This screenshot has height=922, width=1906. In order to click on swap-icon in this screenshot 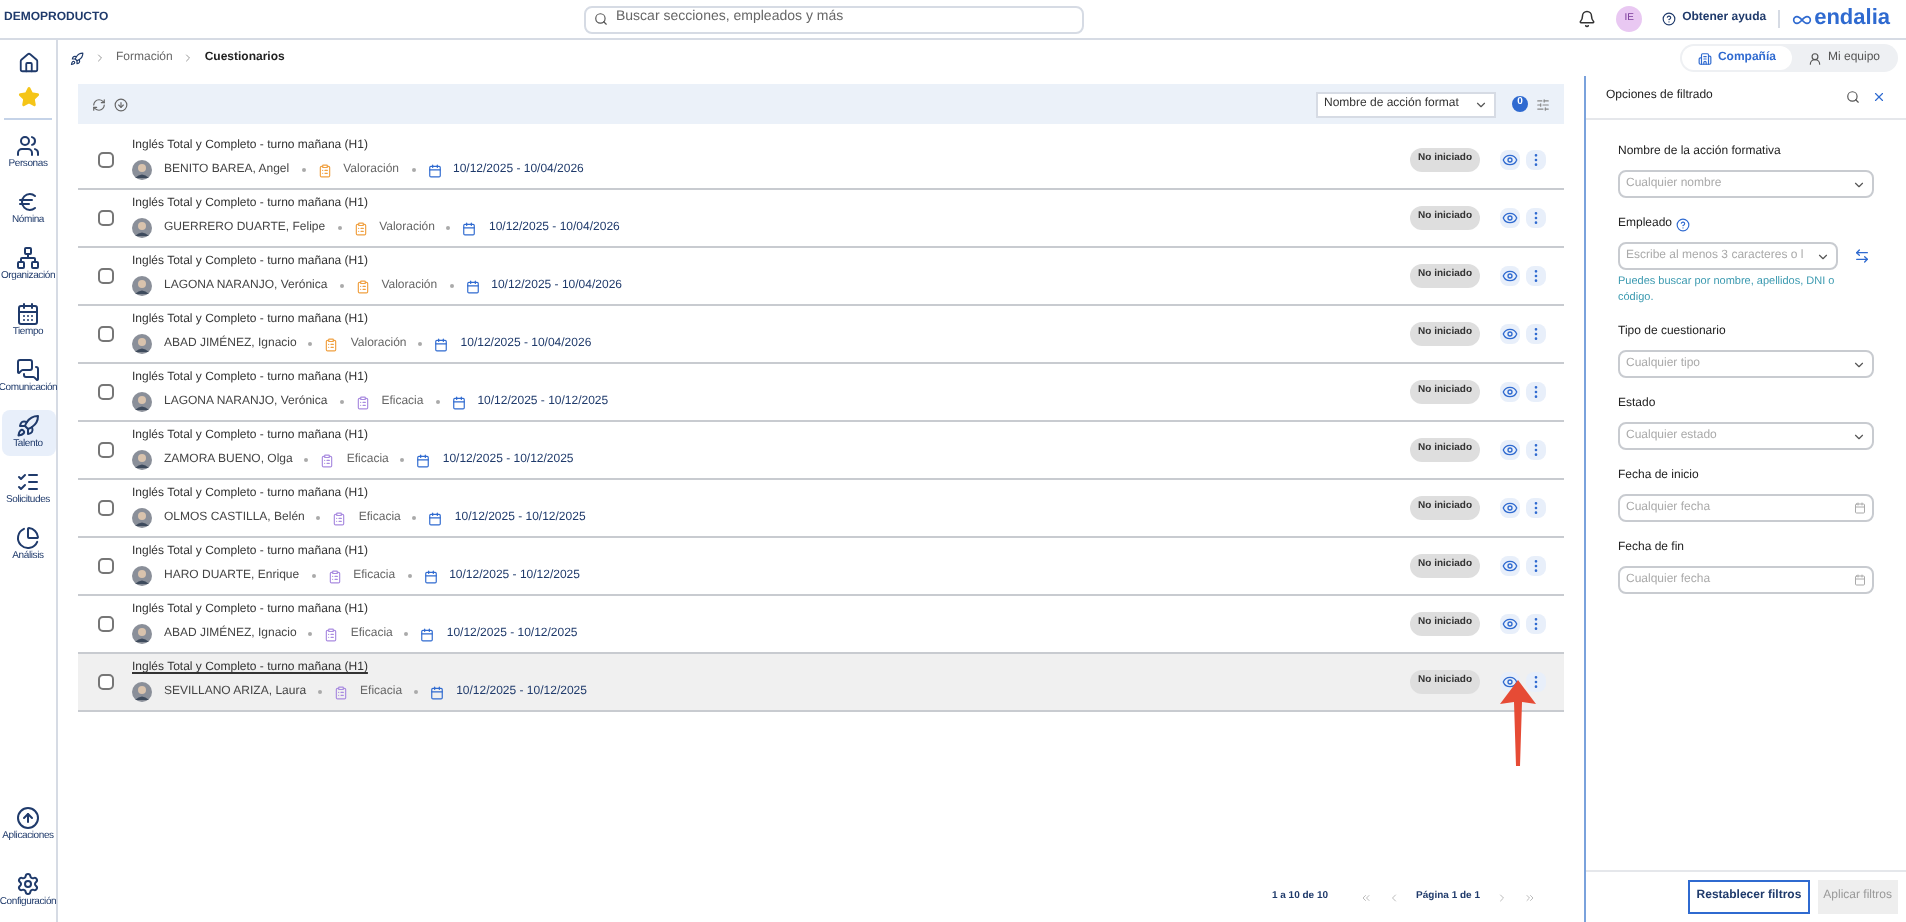, I will do `click(1862, 256)`.